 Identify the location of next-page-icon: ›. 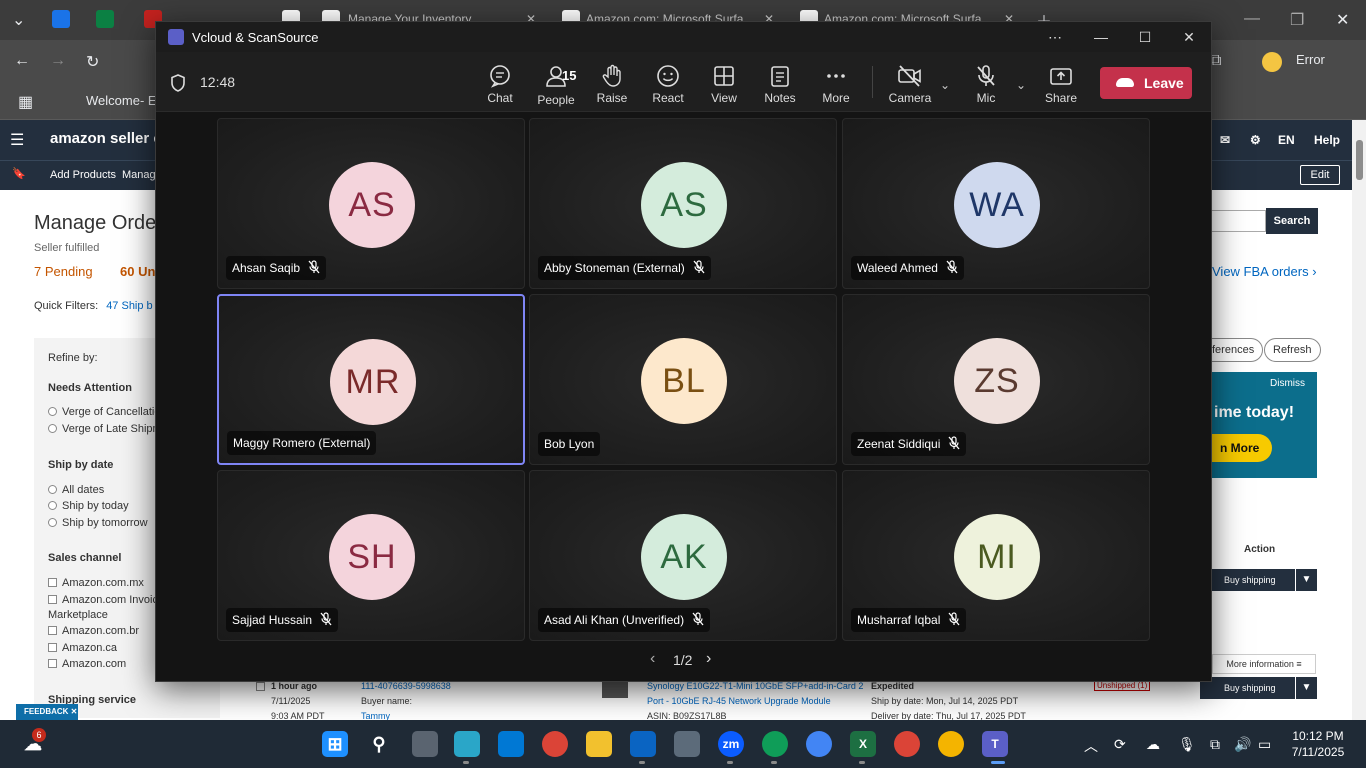
(708, 659).